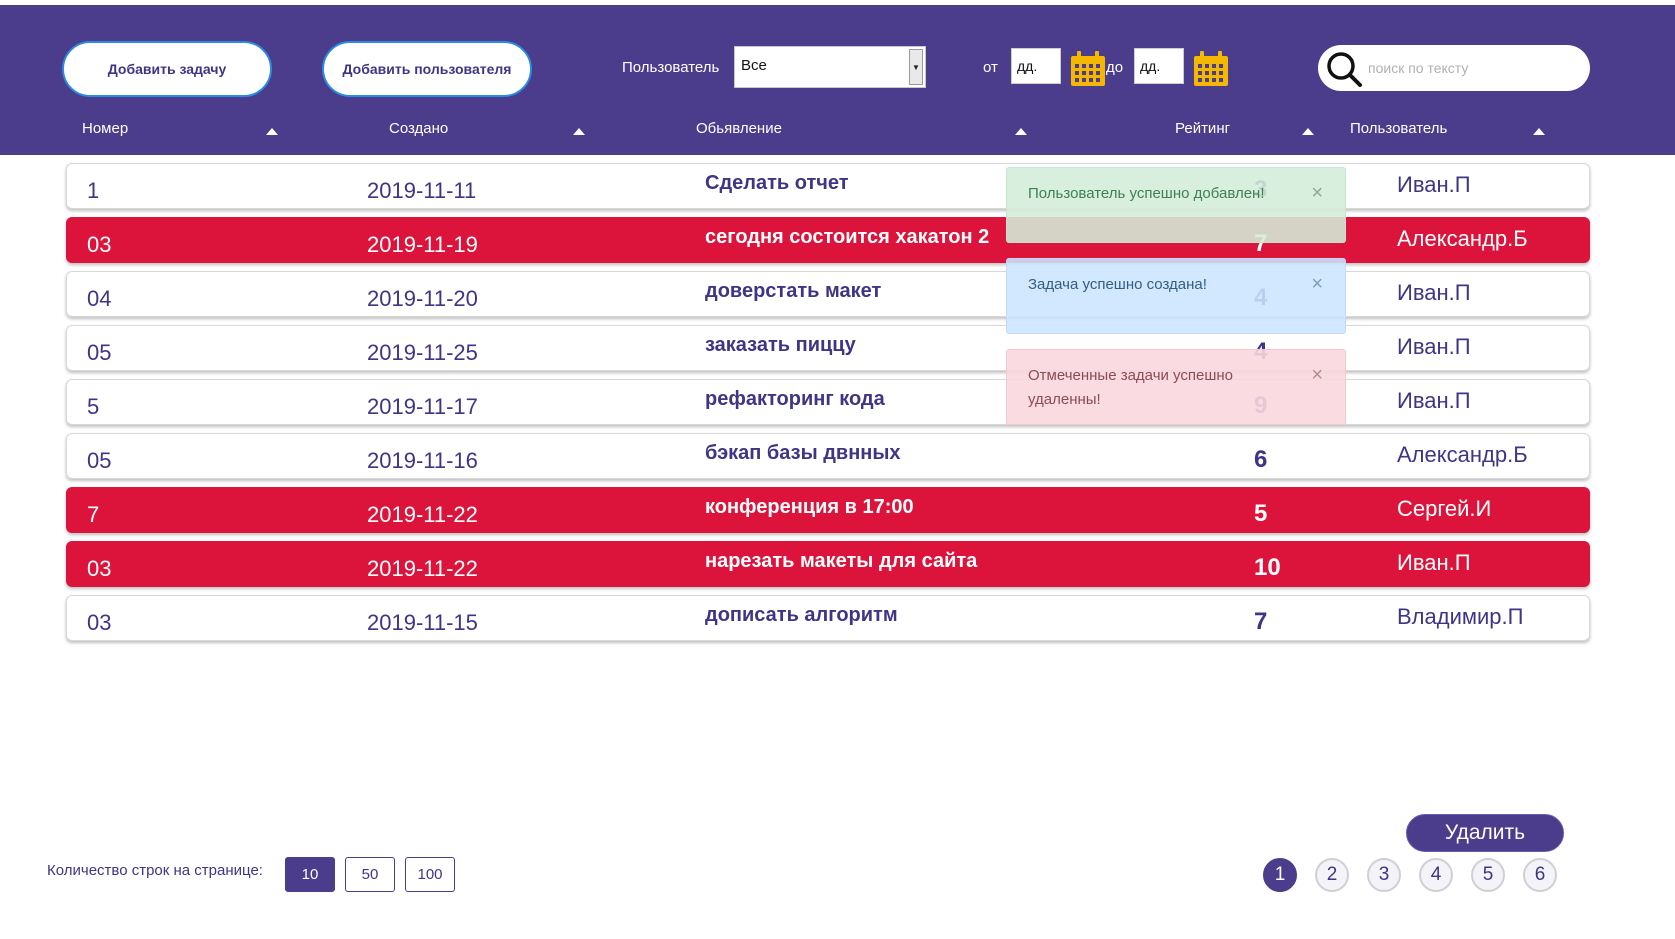 This screenshot has height=939, width=1675. Describe the element at coordinates (793, 291) in the screenshot. I see `cell-title: доверстать макет` at that location.